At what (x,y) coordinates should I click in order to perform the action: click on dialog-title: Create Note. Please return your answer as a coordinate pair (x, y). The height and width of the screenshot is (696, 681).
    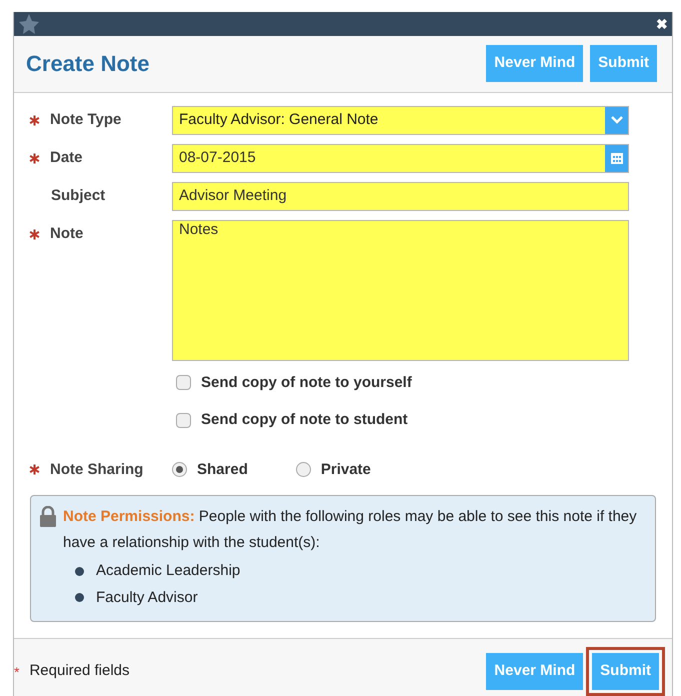
    Looking at the image, I should click on (88, 64).